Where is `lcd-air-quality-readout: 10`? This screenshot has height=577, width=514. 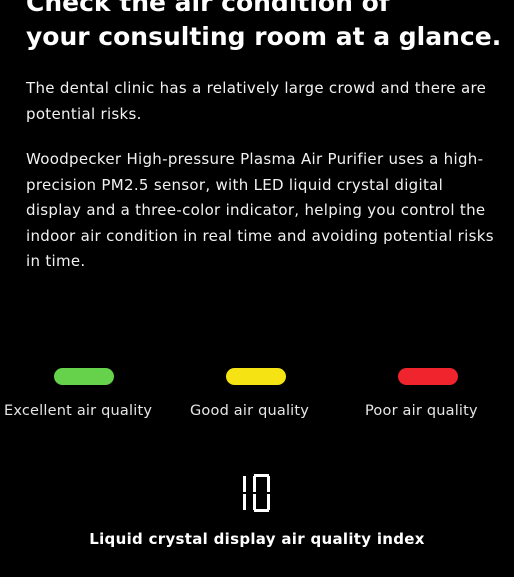 lcd-air-quality-readout: 10 is located at coordinates (256, 493).